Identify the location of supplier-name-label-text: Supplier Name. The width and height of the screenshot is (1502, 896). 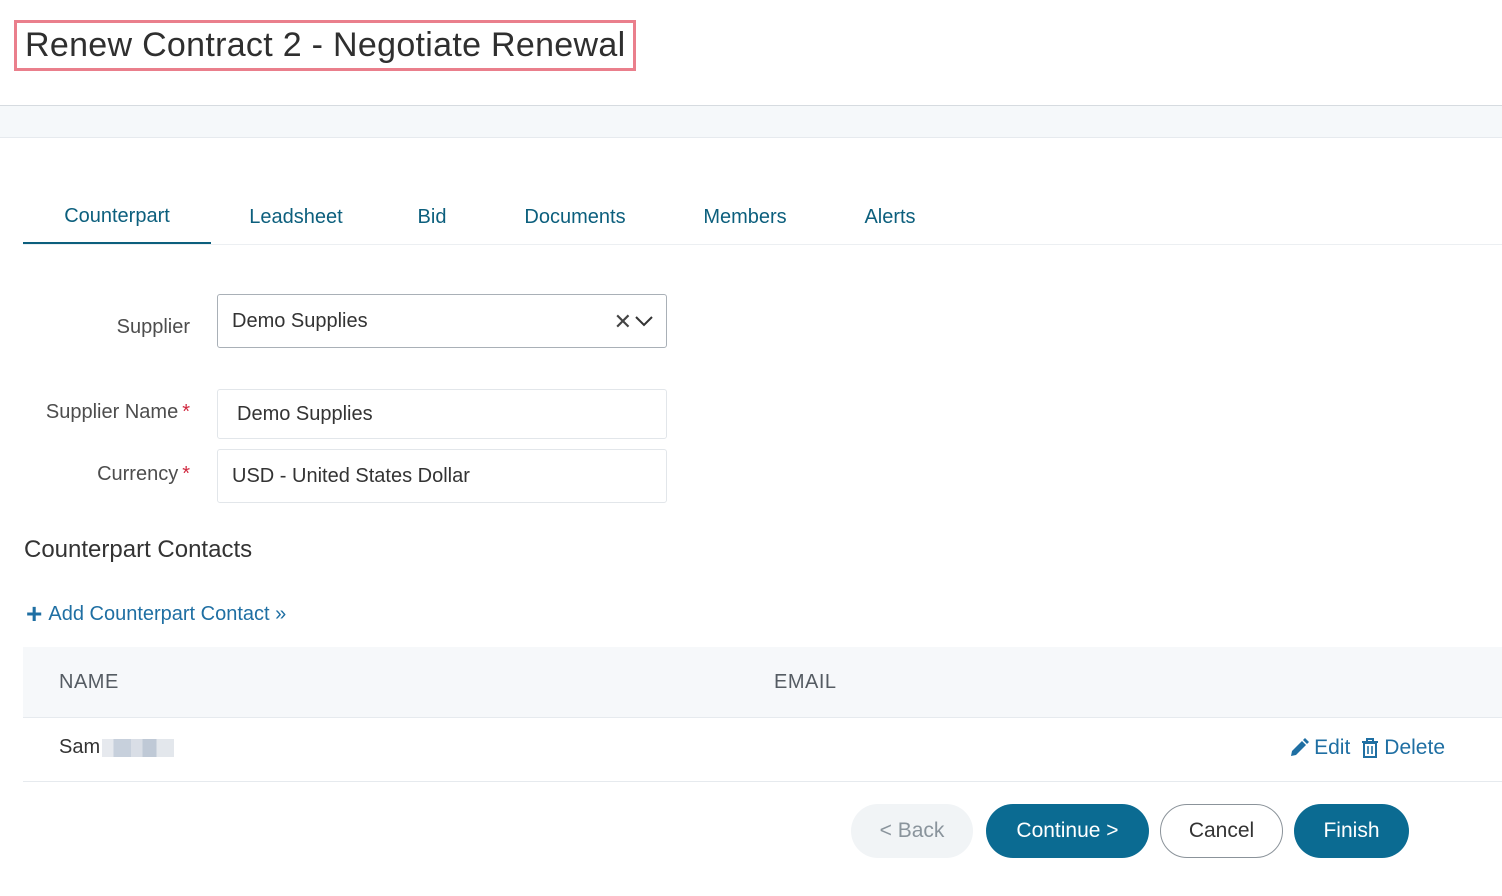
(112, 412).